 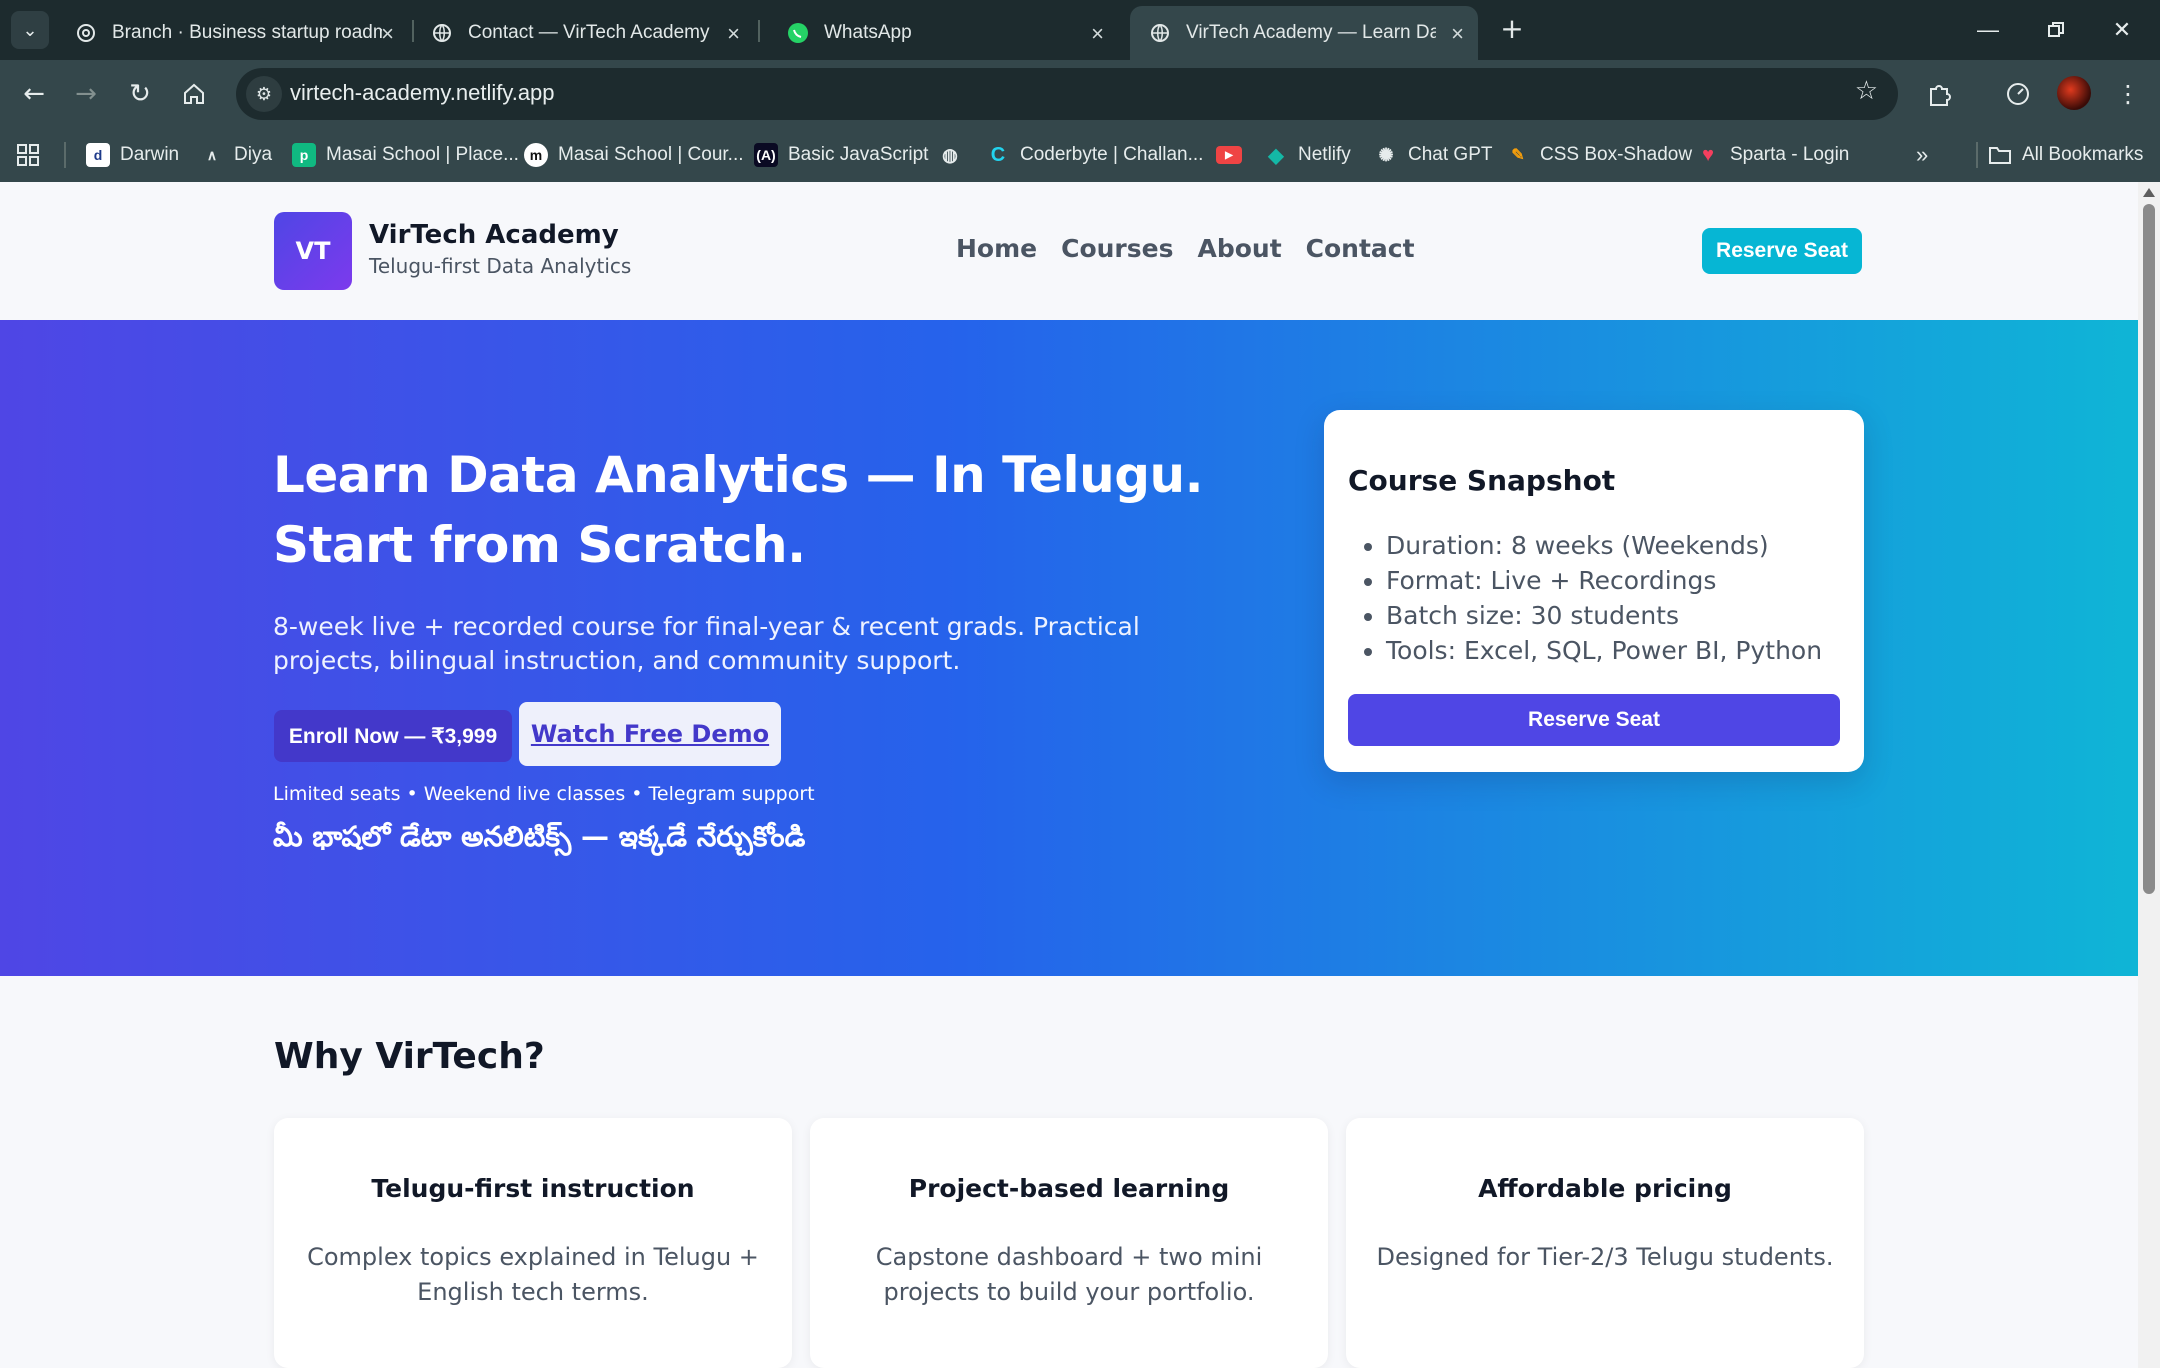 I want to click on forward-button: →, so click(x=86, y=94).